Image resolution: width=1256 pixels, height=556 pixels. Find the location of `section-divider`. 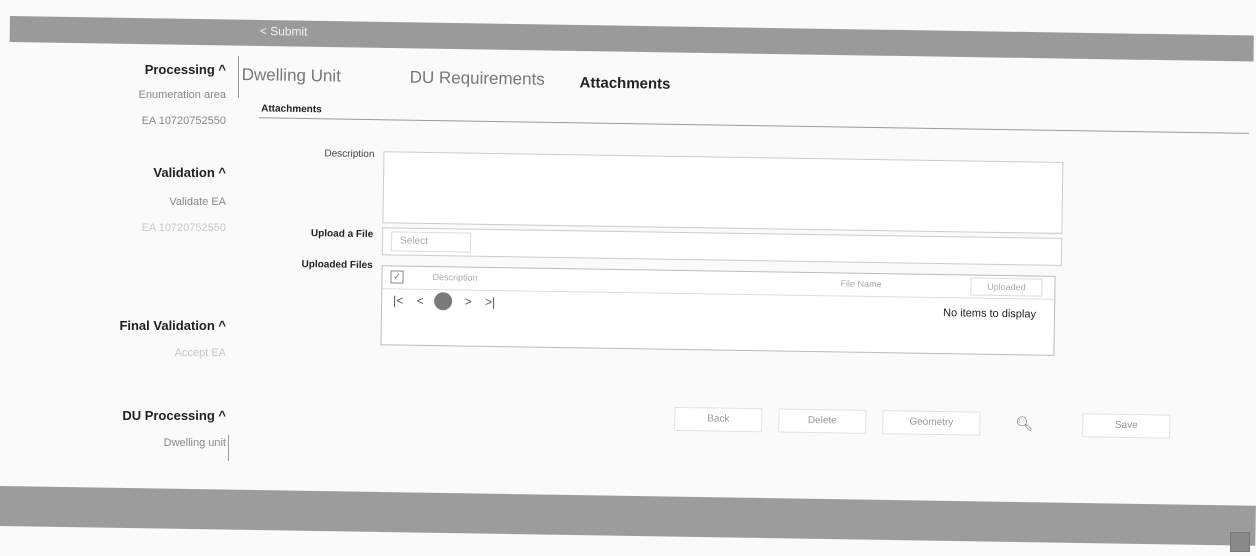

section-divider is located at coordinates (754, 125).